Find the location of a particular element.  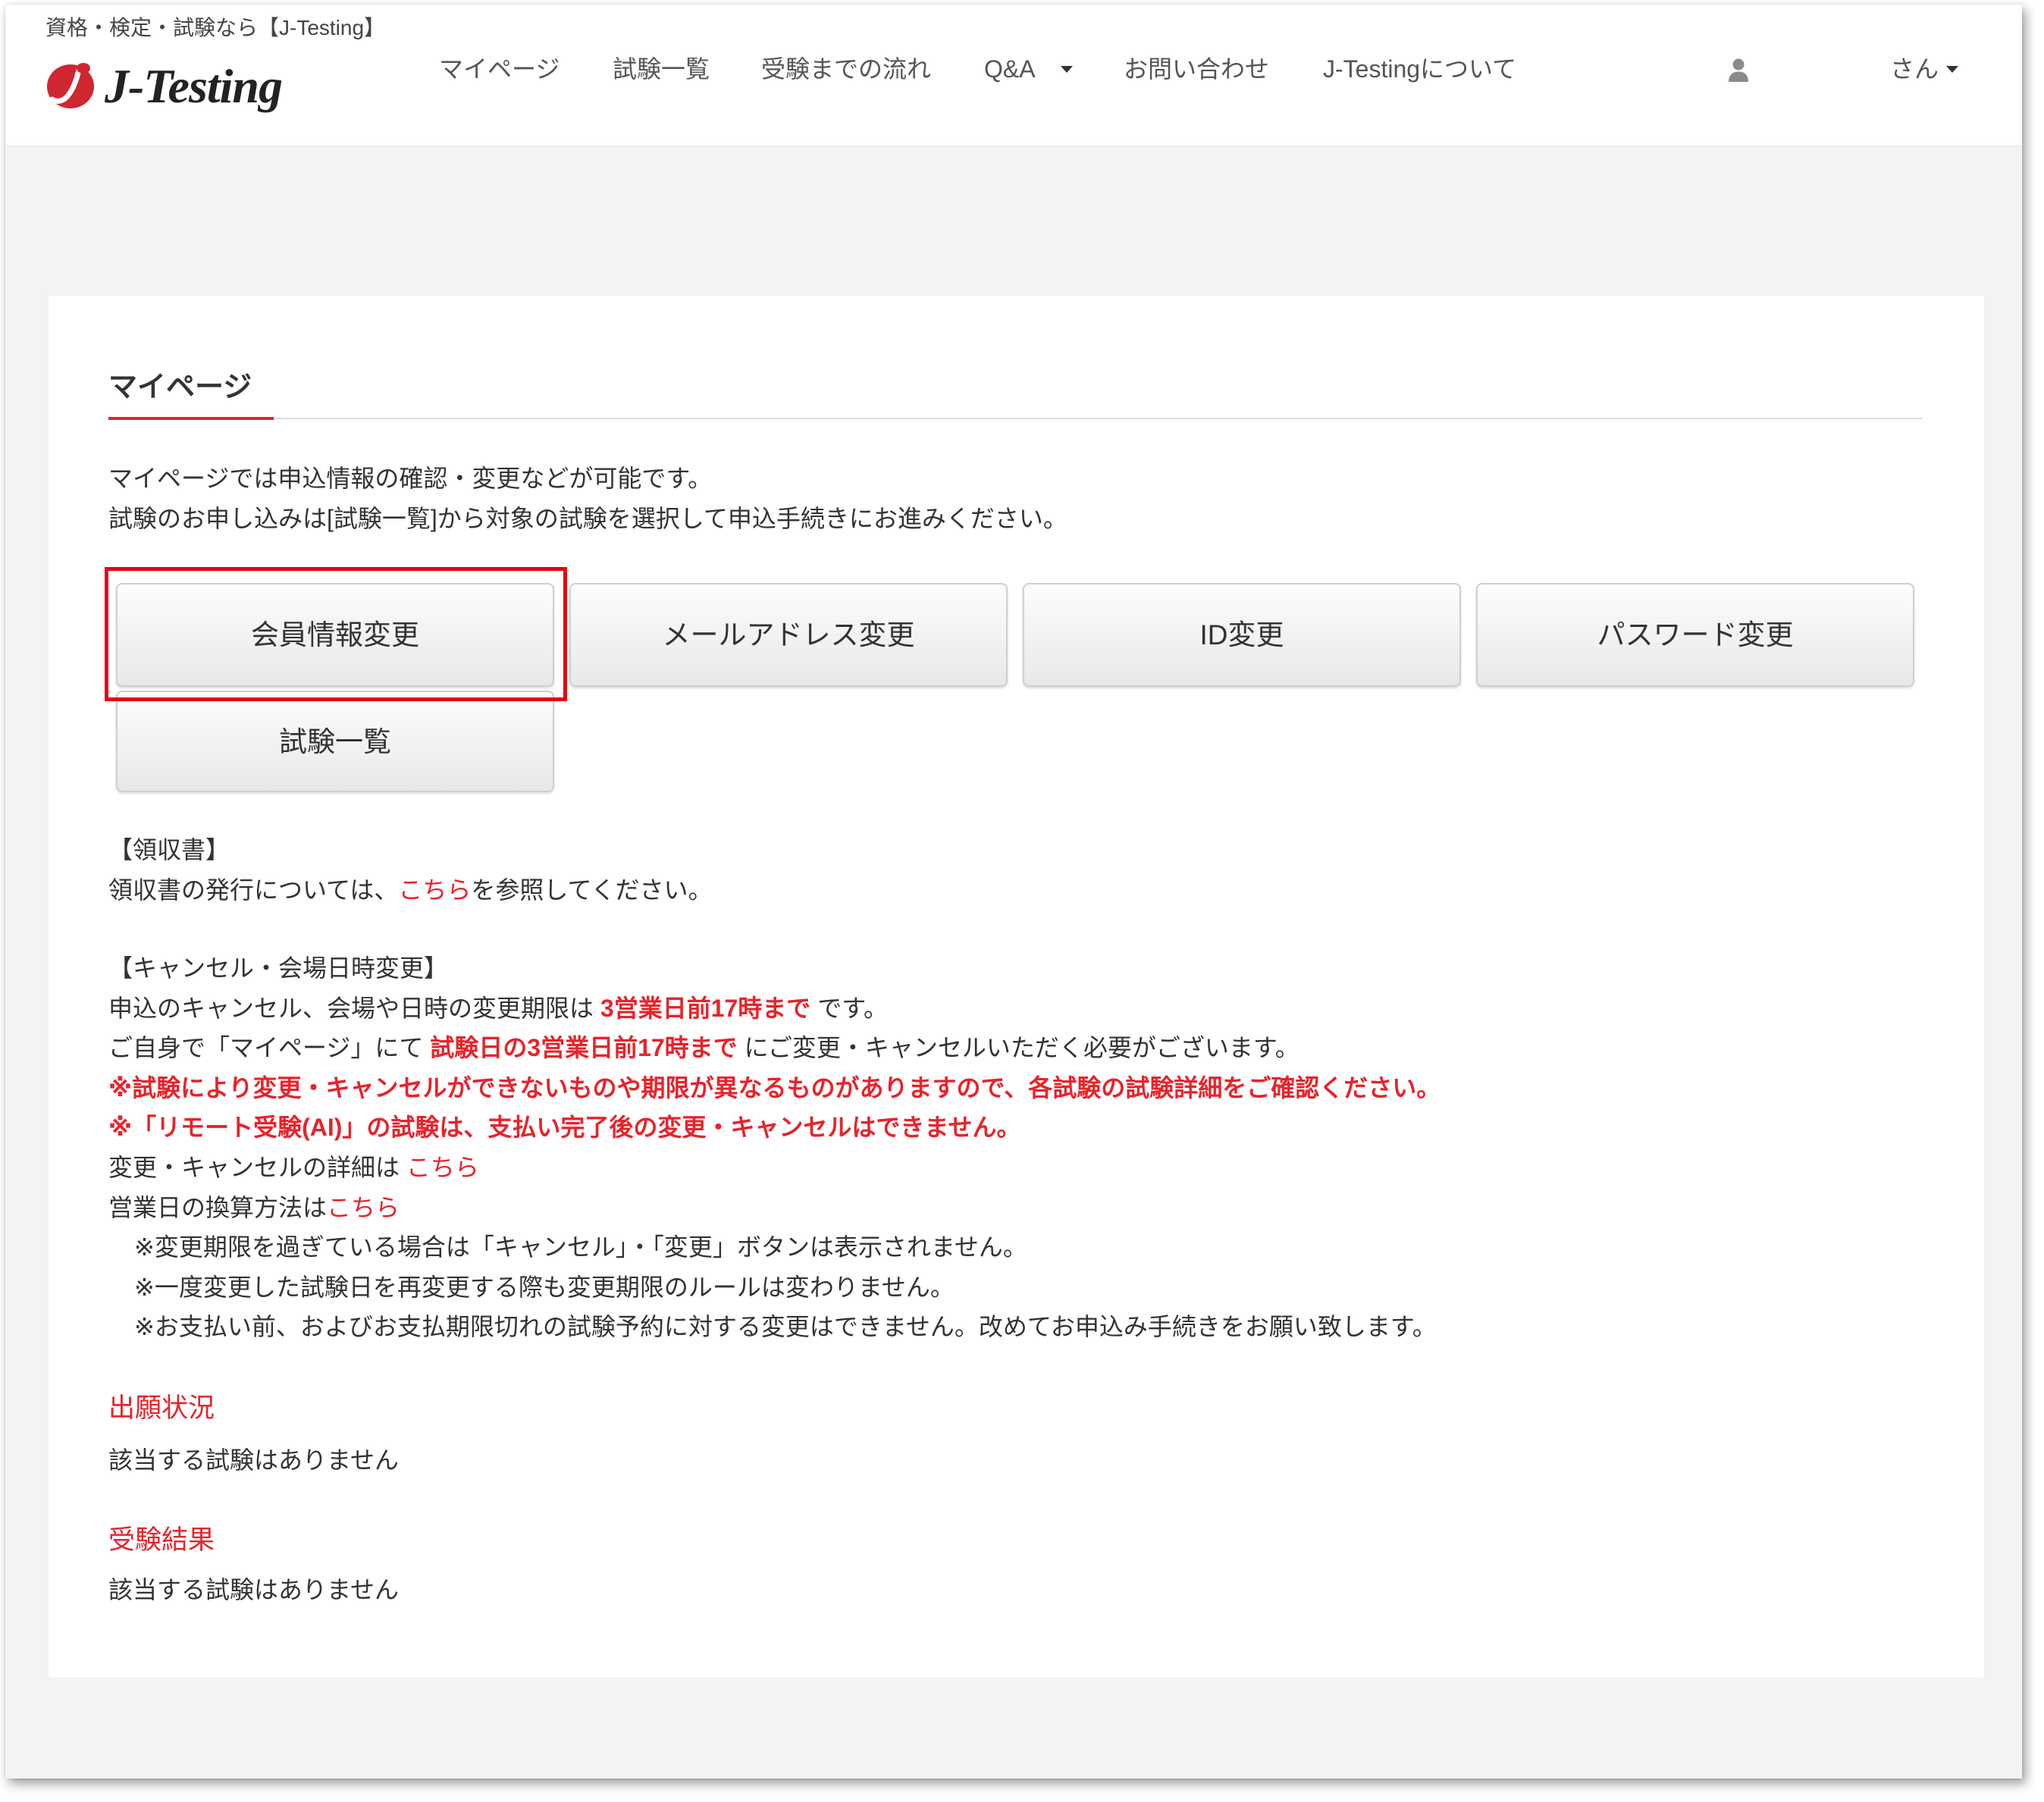

self-service-emphasis: 試験日の3営業日前17時まで is located at coordinates (584, 1048).